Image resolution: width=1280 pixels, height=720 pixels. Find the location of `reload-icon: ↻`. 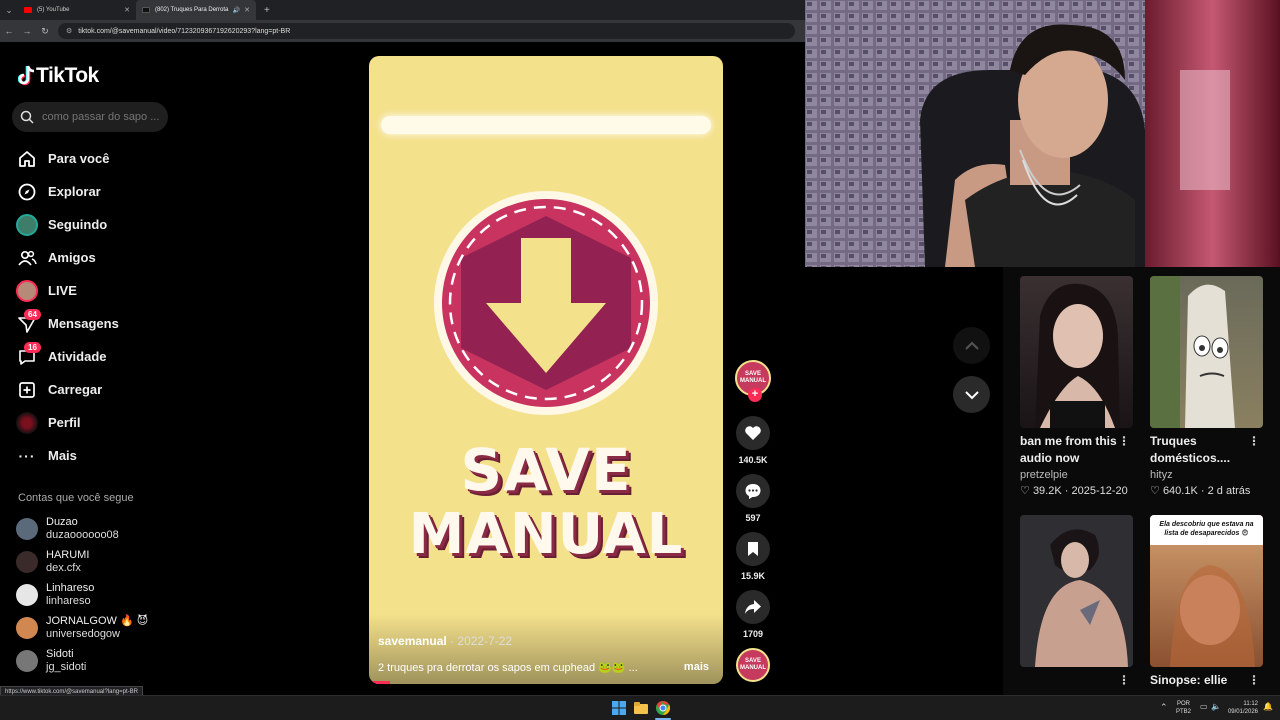

reload-icon: ↻ is located at coordinates (45, 31).